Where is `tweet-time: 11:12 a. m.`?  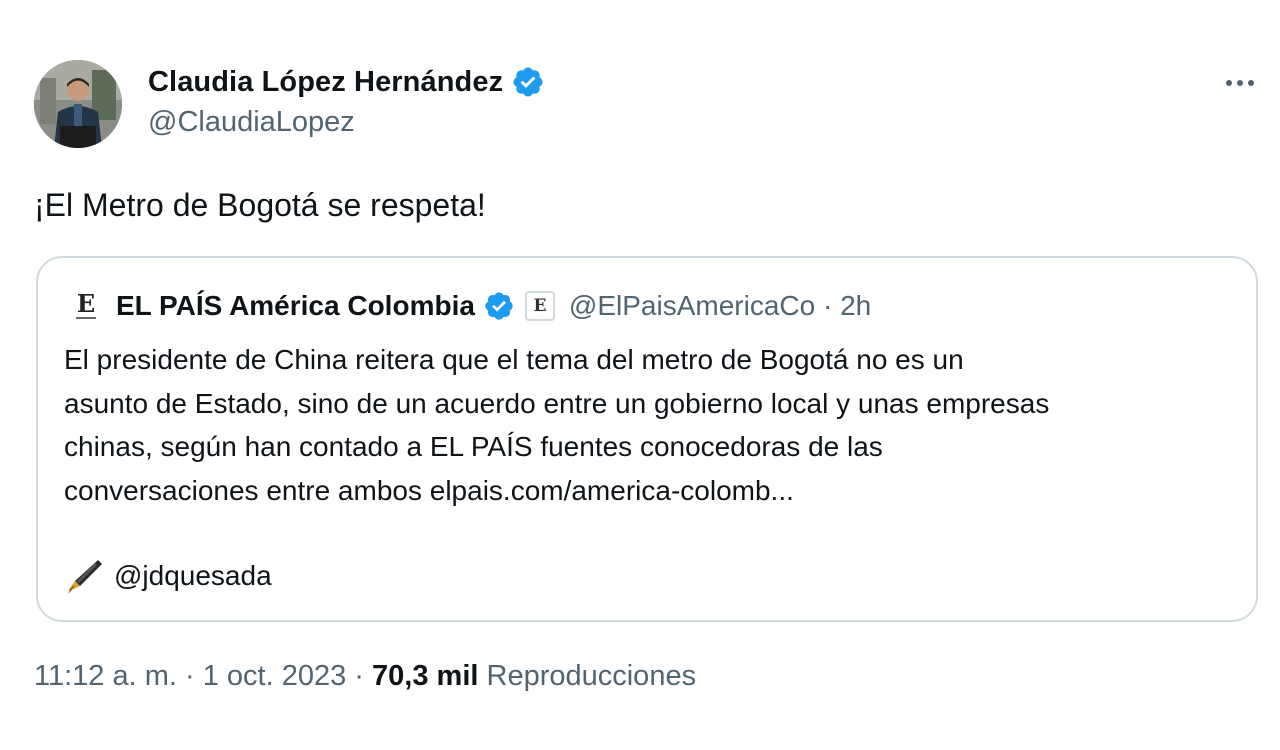 tweet-time: 11:12 a. m. is located at coordinates (105, 676).